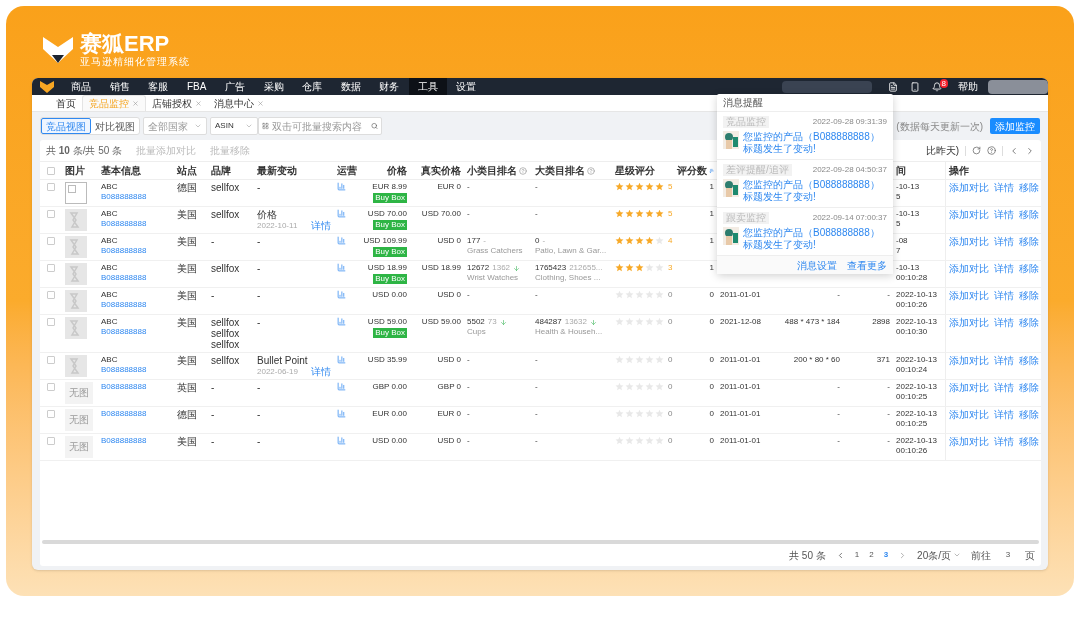 Image resolution: width=1080 pixels, height=623 pixels. Describe the element at coordinates (466, 86) in the screenshot. I see `nav-tab: 设置` at that location.